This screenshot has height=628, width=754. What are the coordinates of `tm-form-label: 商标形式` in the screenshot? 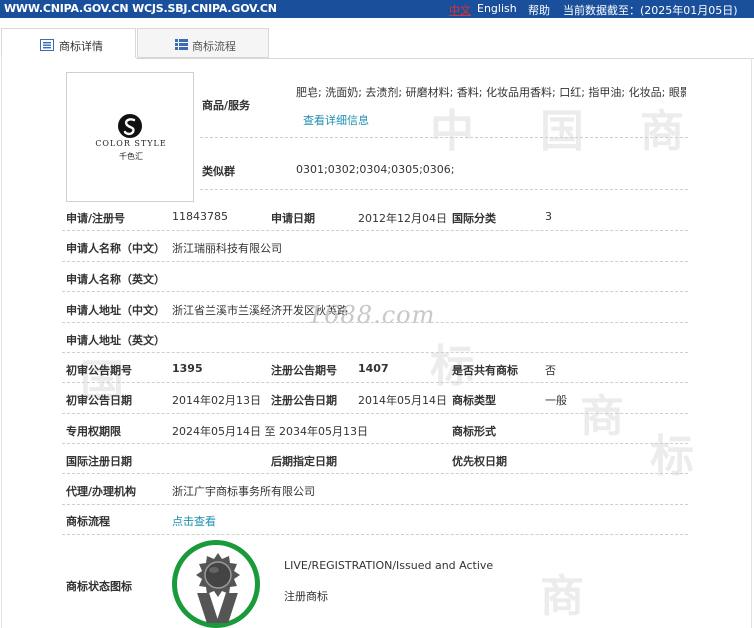 It's located at (474, 431).